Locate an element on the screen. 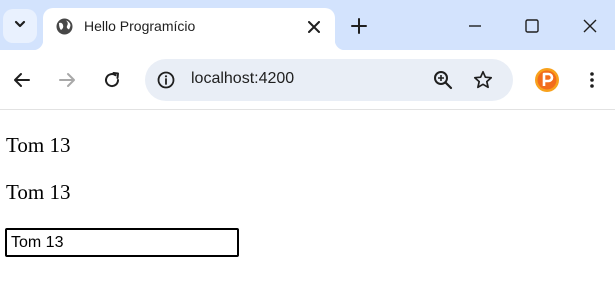 The image size is (615, 300). minimize-icon is located at coordinates (475, 26).